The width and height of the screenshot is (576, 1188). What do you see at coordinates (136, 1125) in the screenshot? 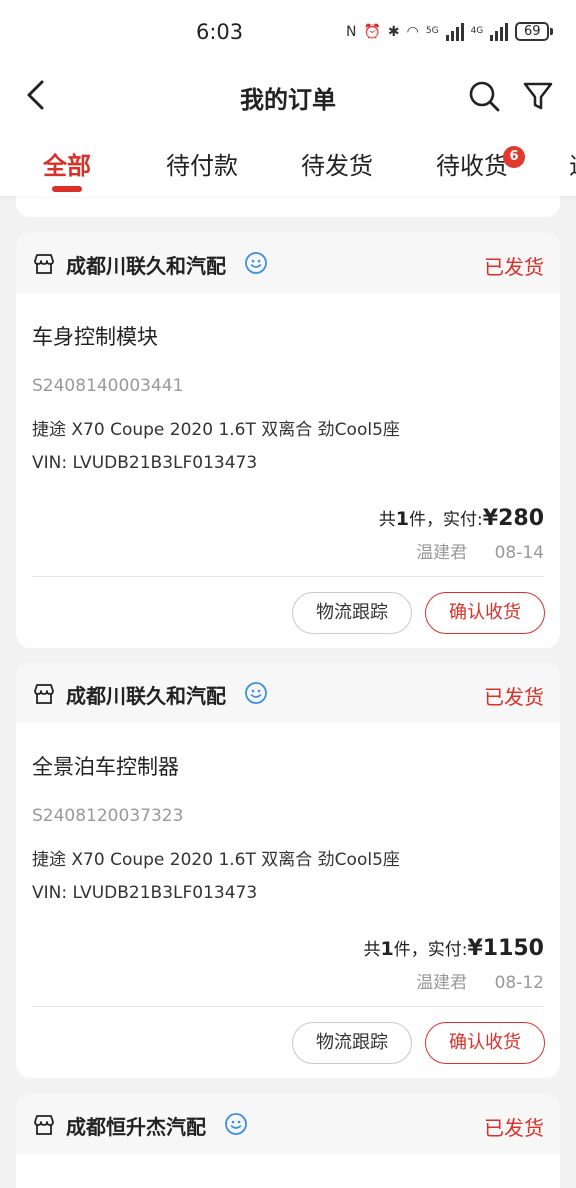
I see `shop-name: 成都恒升杰汽配` at bounding box center [136, 1125].